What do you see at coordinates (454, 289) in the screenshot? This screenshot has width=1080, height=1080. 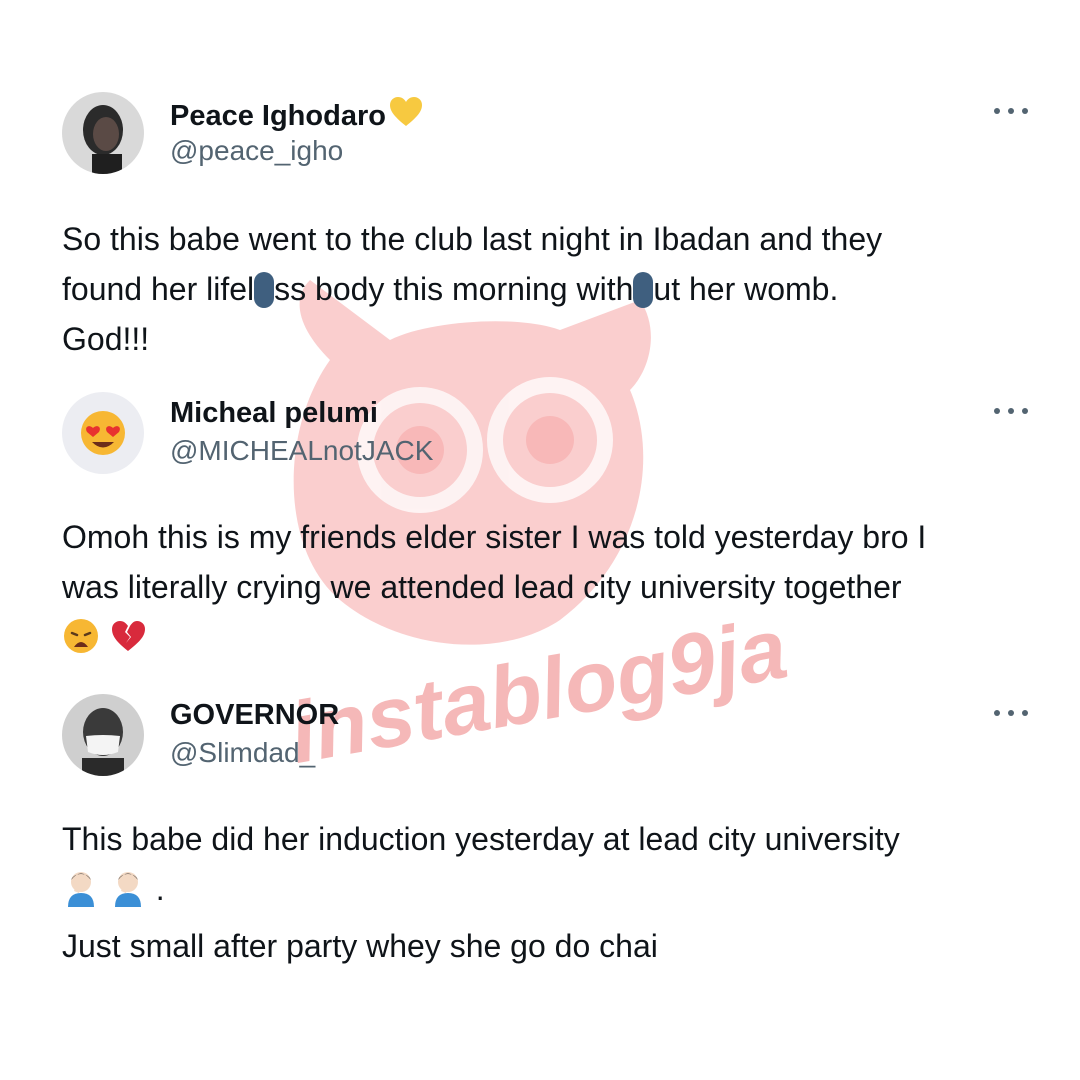 I see `tweet-text-segment: ss body this morning with` at bounding box center [454, 289].